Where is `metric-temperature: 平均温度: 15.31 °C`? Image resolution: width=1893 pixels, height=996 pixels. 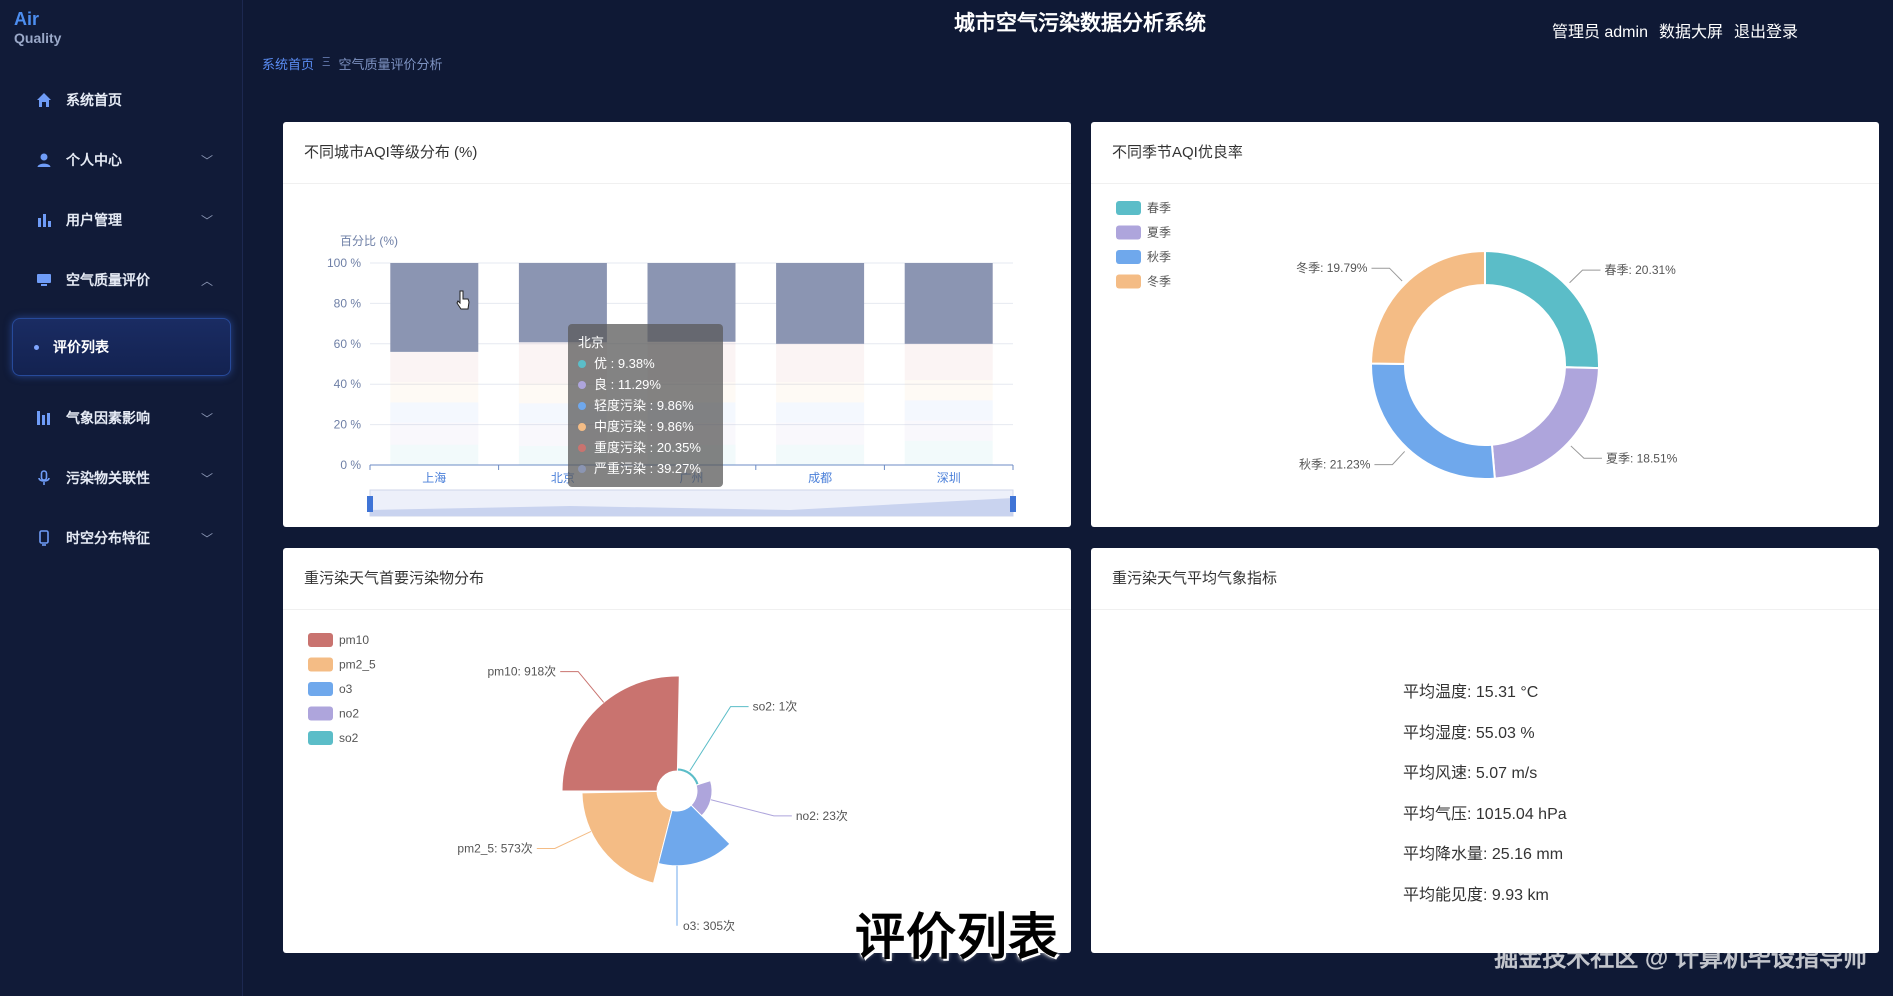 metric-temperature: 平均温度: 15.31 °C is located at coordinates (1471, 692).